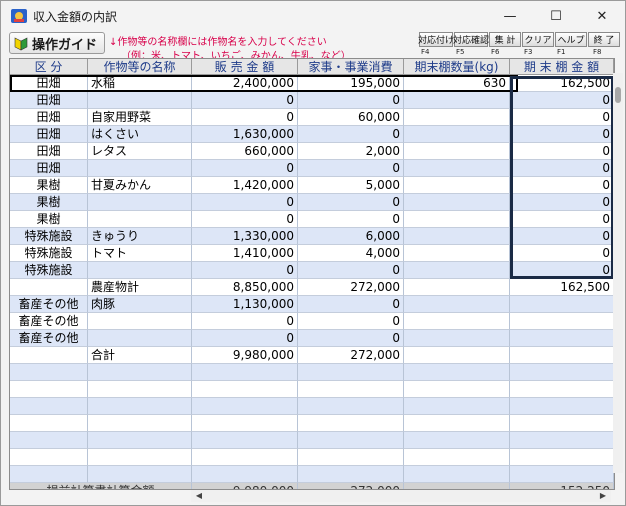 The width and height of the screenshot is (626, 506). Describe the element at coordinates (604, 39) in the screenshot. I see `exit-button: 終 了` at that location.